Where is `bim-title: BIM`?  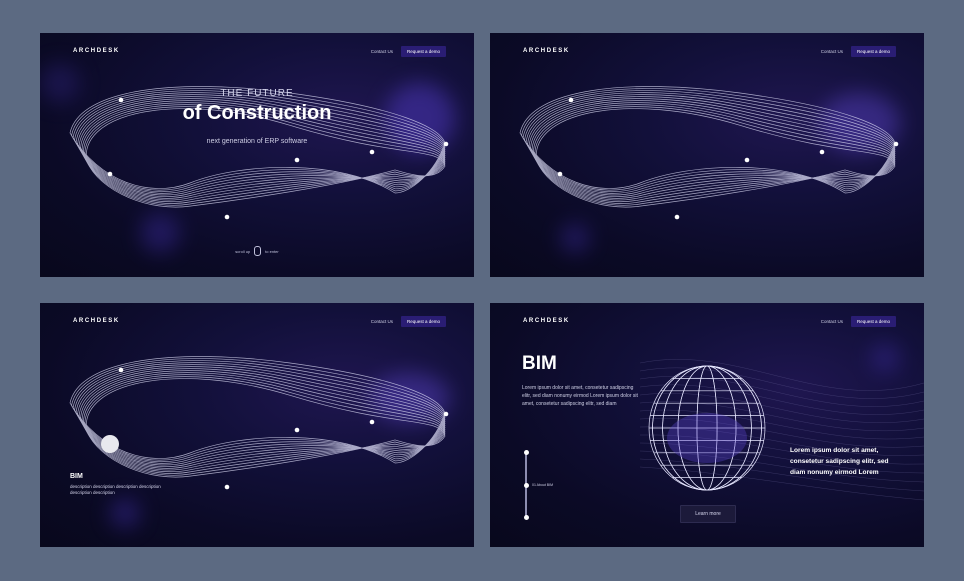 bim-title: BIM is located at coordinates (539, 363).